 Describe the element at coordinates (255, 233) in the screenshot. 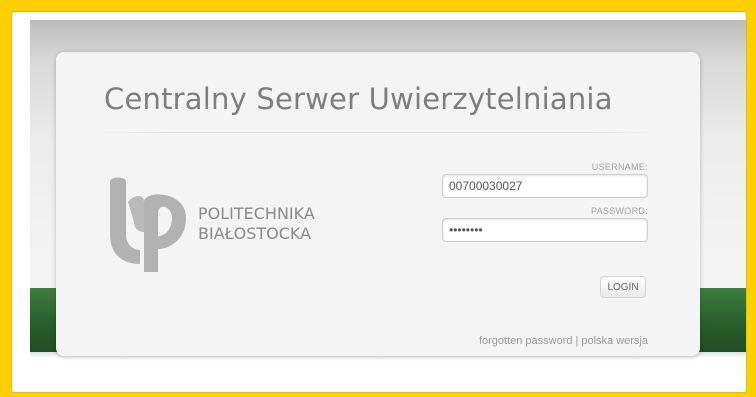

I see `university-name-line2: BIAŁOSTOCKA` at that location.